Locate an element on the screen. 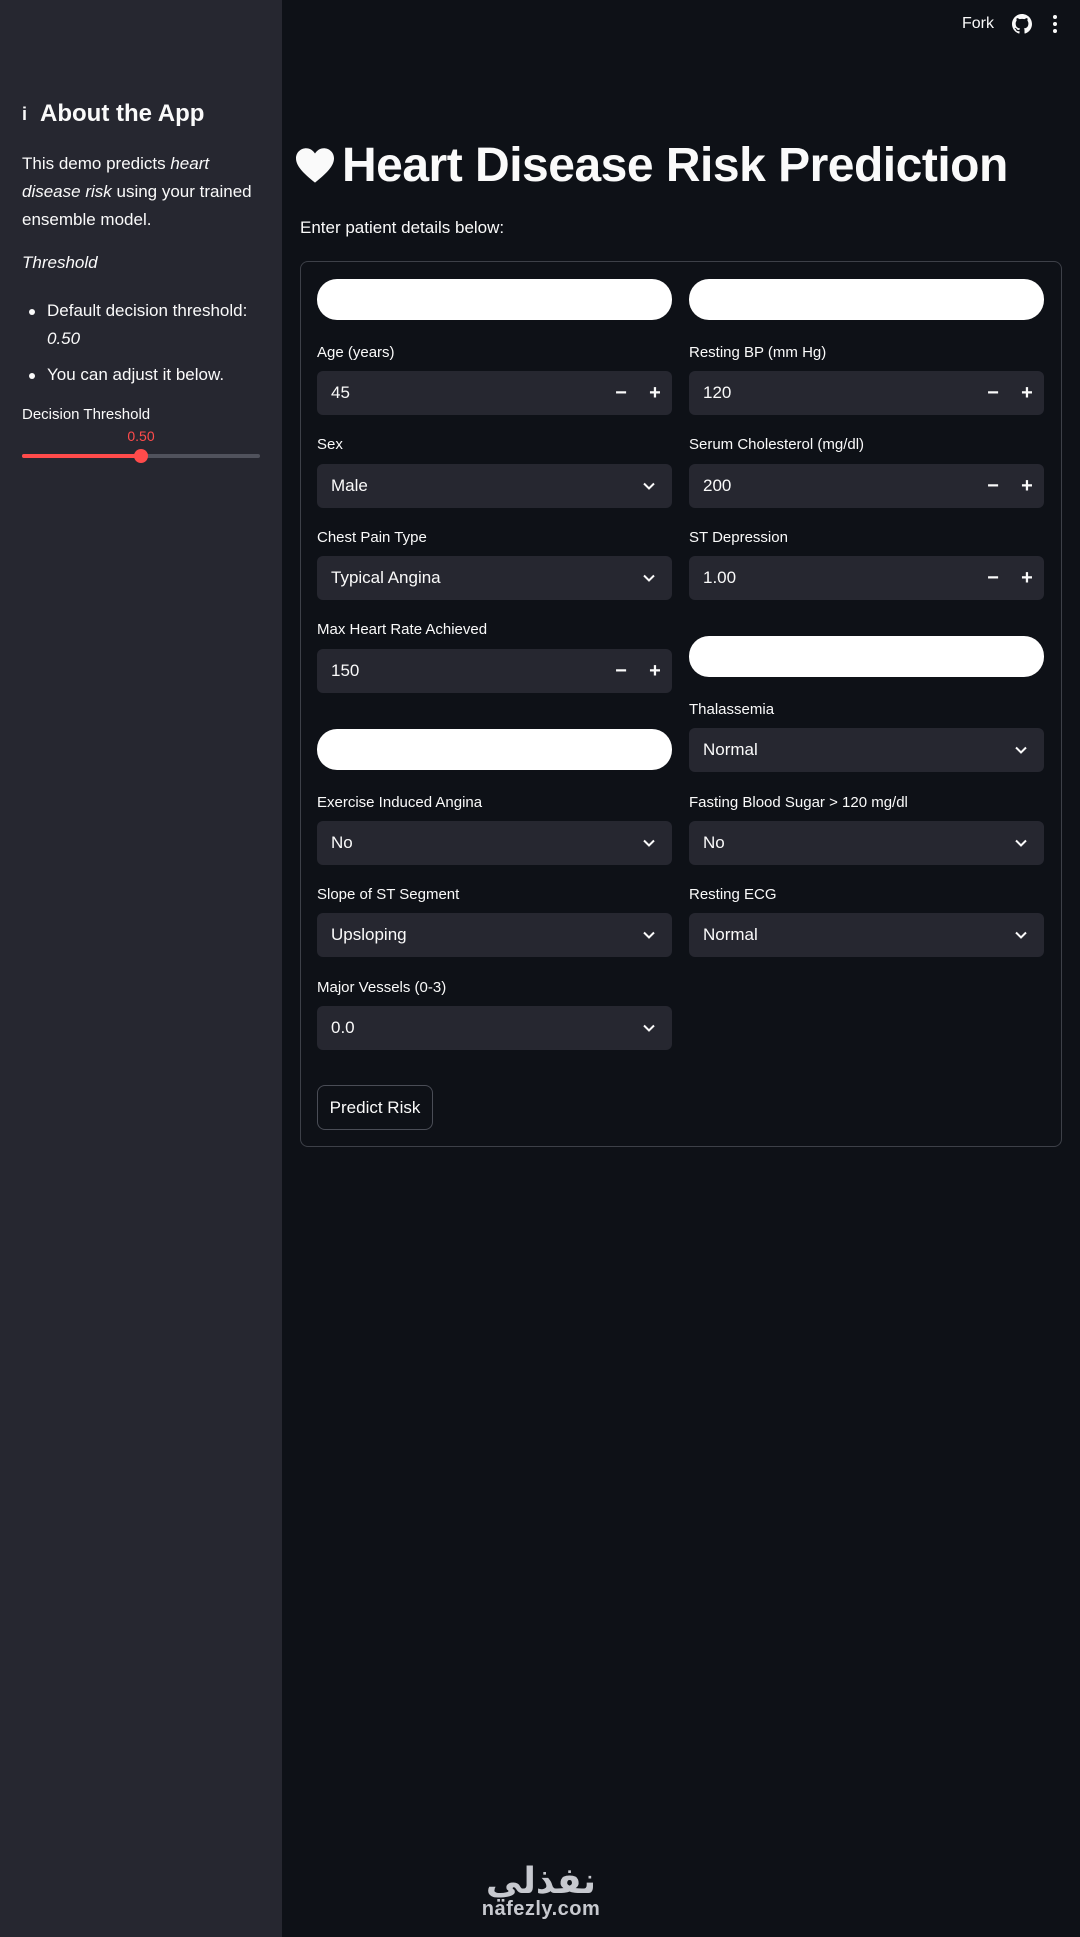  sidebar-title: i About the App is located at coordinates (113, 114).